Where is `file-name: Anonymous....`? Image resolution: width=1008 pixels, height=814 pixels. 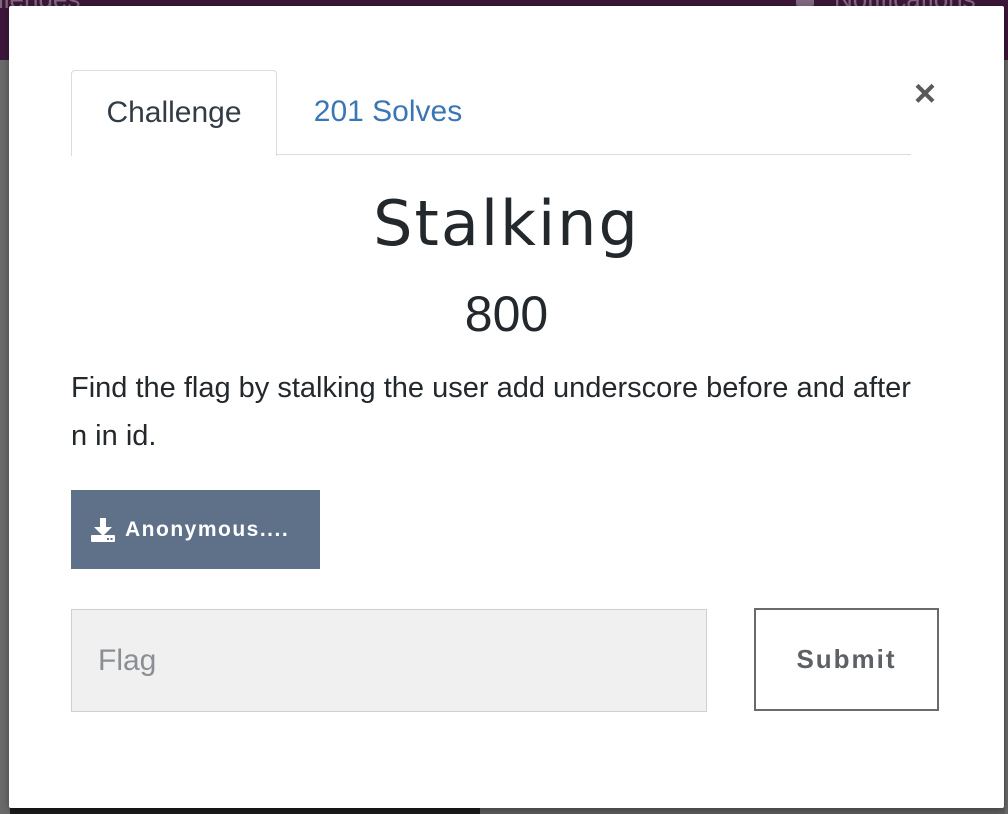 file-name: Anonymous.... is located at coordinates (207, 529).